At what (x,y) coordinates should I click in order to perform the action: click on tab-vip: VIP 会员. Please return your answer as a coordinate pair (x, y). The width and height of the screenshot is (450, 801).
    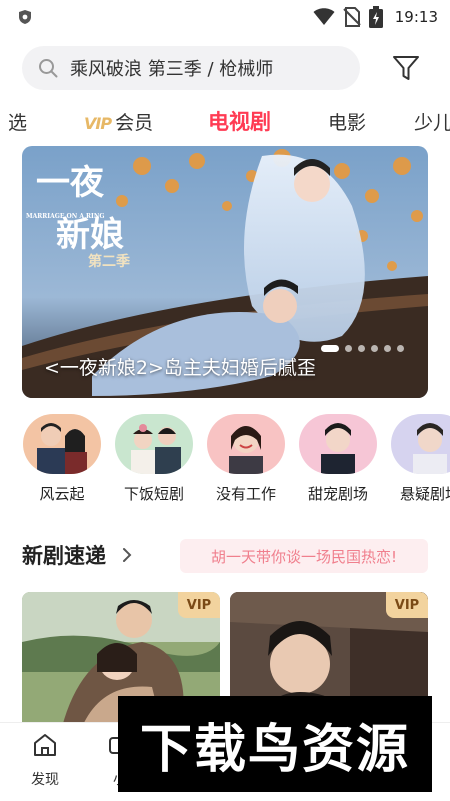
    Looking at the image, I should click on (118, 121).